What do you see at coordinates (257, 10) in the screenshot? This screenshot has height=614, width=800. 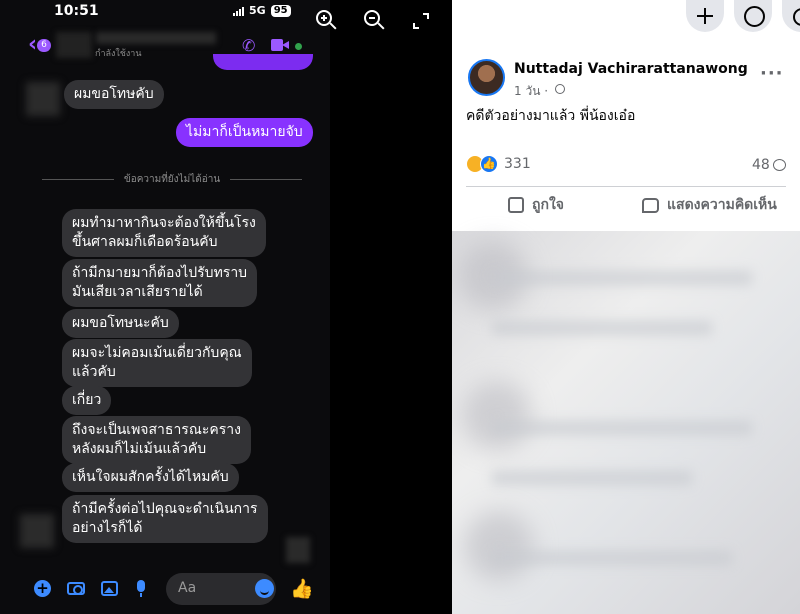 I see `network-label: 5G` at bounding box center [257, 10].